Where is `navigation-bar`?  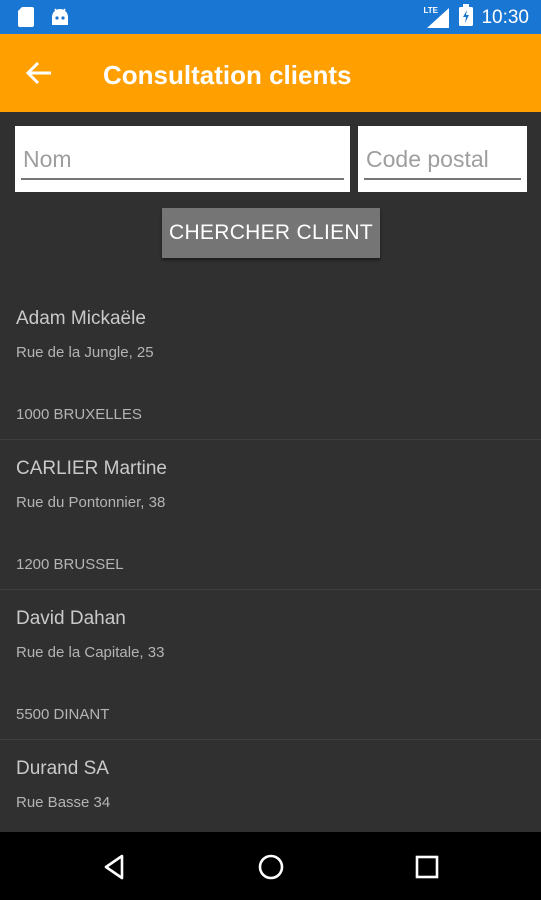 navigation-bar is located at coordinates (270, 866).